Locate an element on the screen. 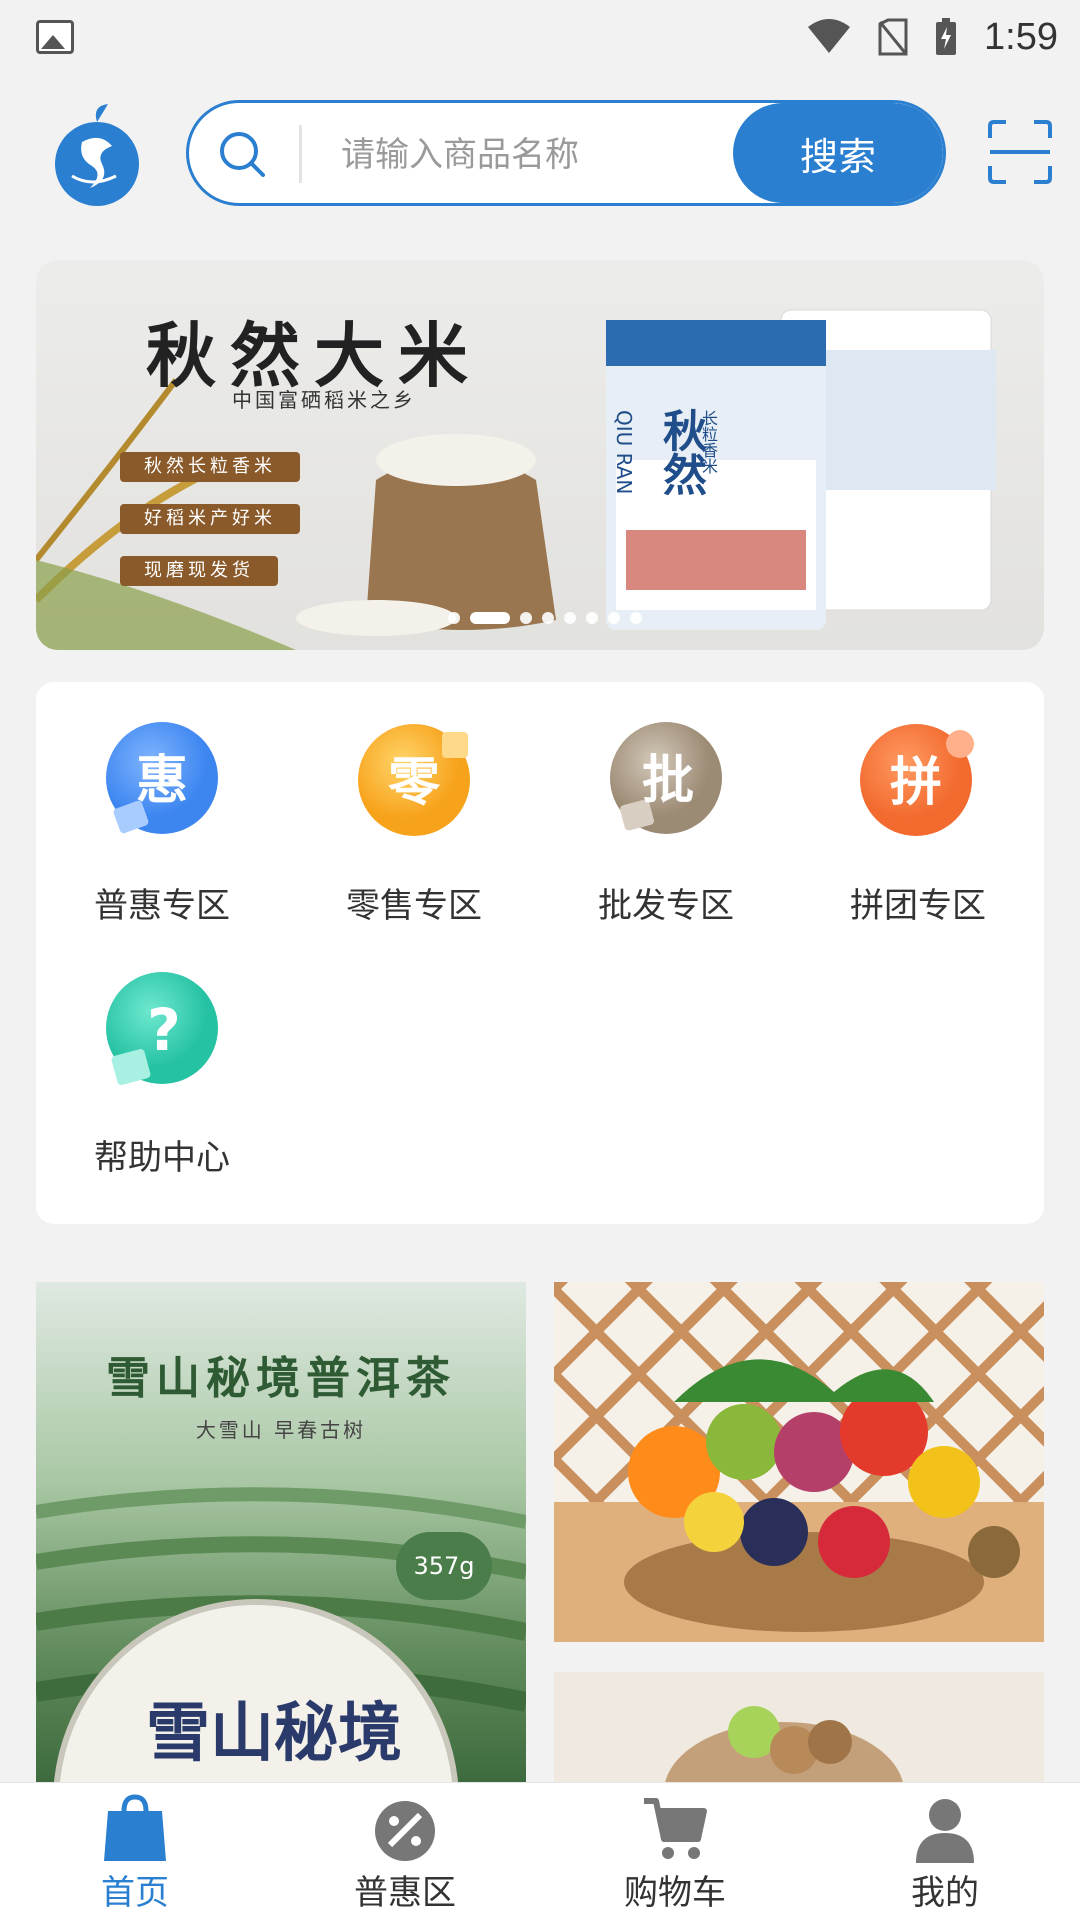 This screenshot has width=1080, height=1921. banner-tag: 现磨现发货 is located at coordinates (199, 571).